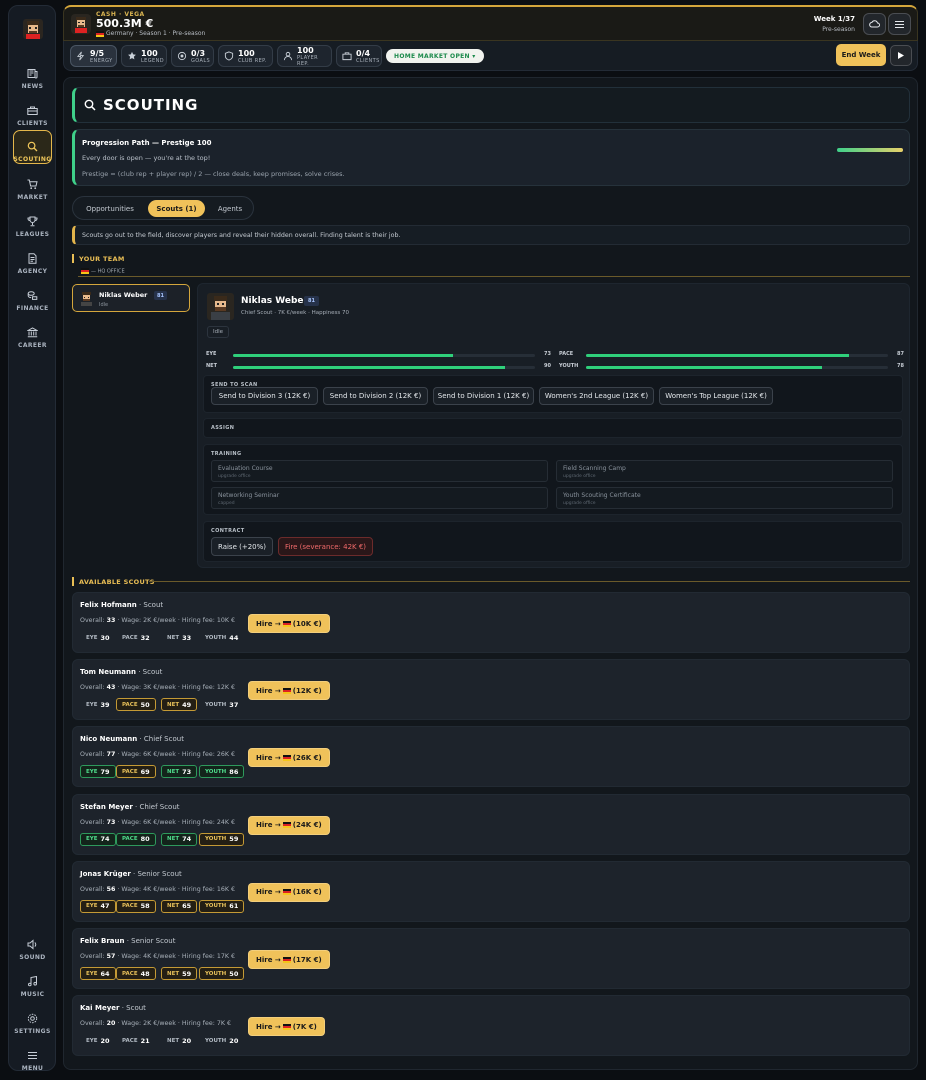  Describe the element at coordinates (221, 637) in the screenshot. I see `stat-chip-youth: YOUTH 44` at that location.